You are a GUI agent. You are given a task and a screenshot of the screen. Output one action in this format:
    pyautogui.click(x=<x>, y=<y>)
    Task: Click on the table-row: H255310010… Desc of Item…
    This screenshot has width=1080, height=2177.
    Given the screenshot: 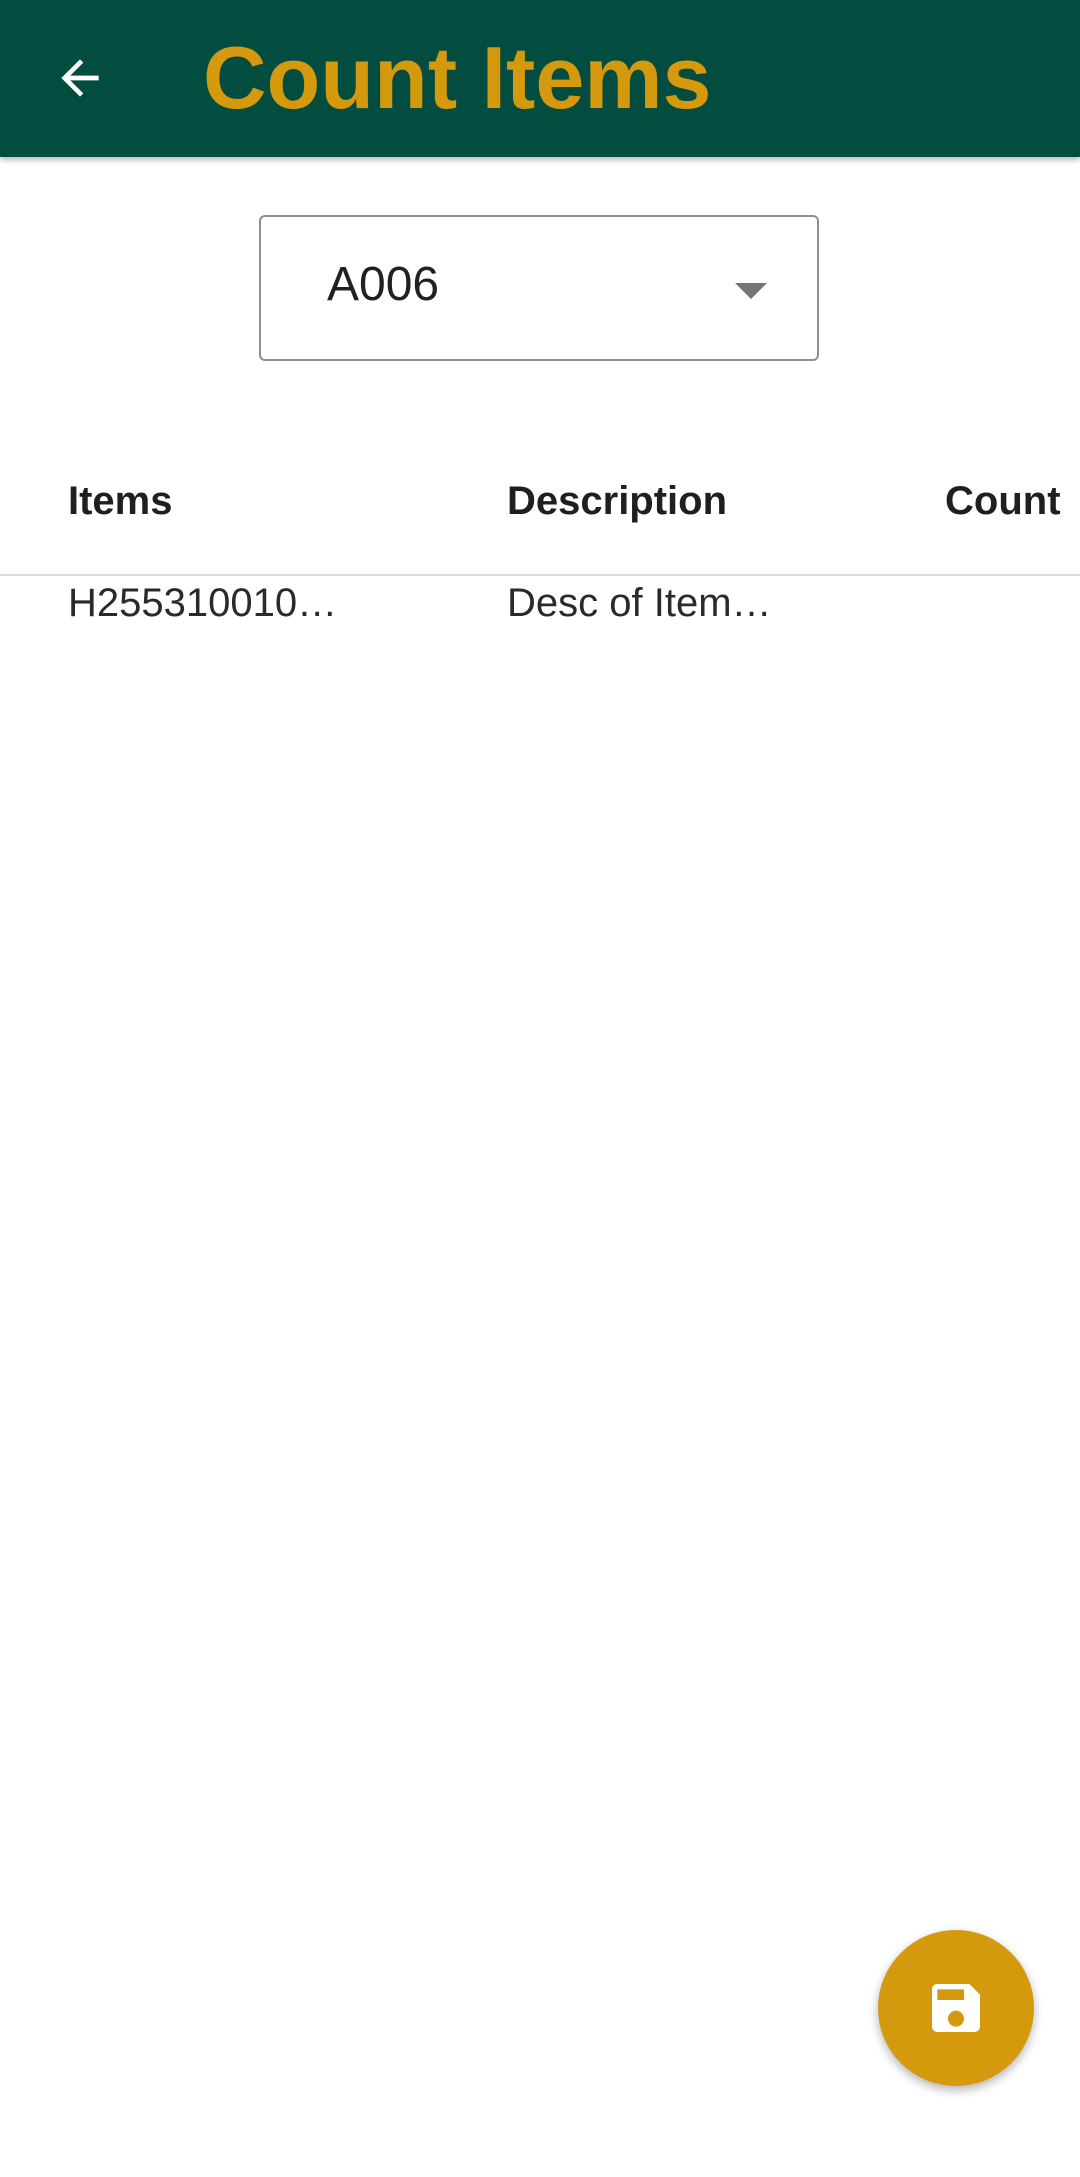 What is the action you would take?
    pyautogui.click(x=540, y=603)
    